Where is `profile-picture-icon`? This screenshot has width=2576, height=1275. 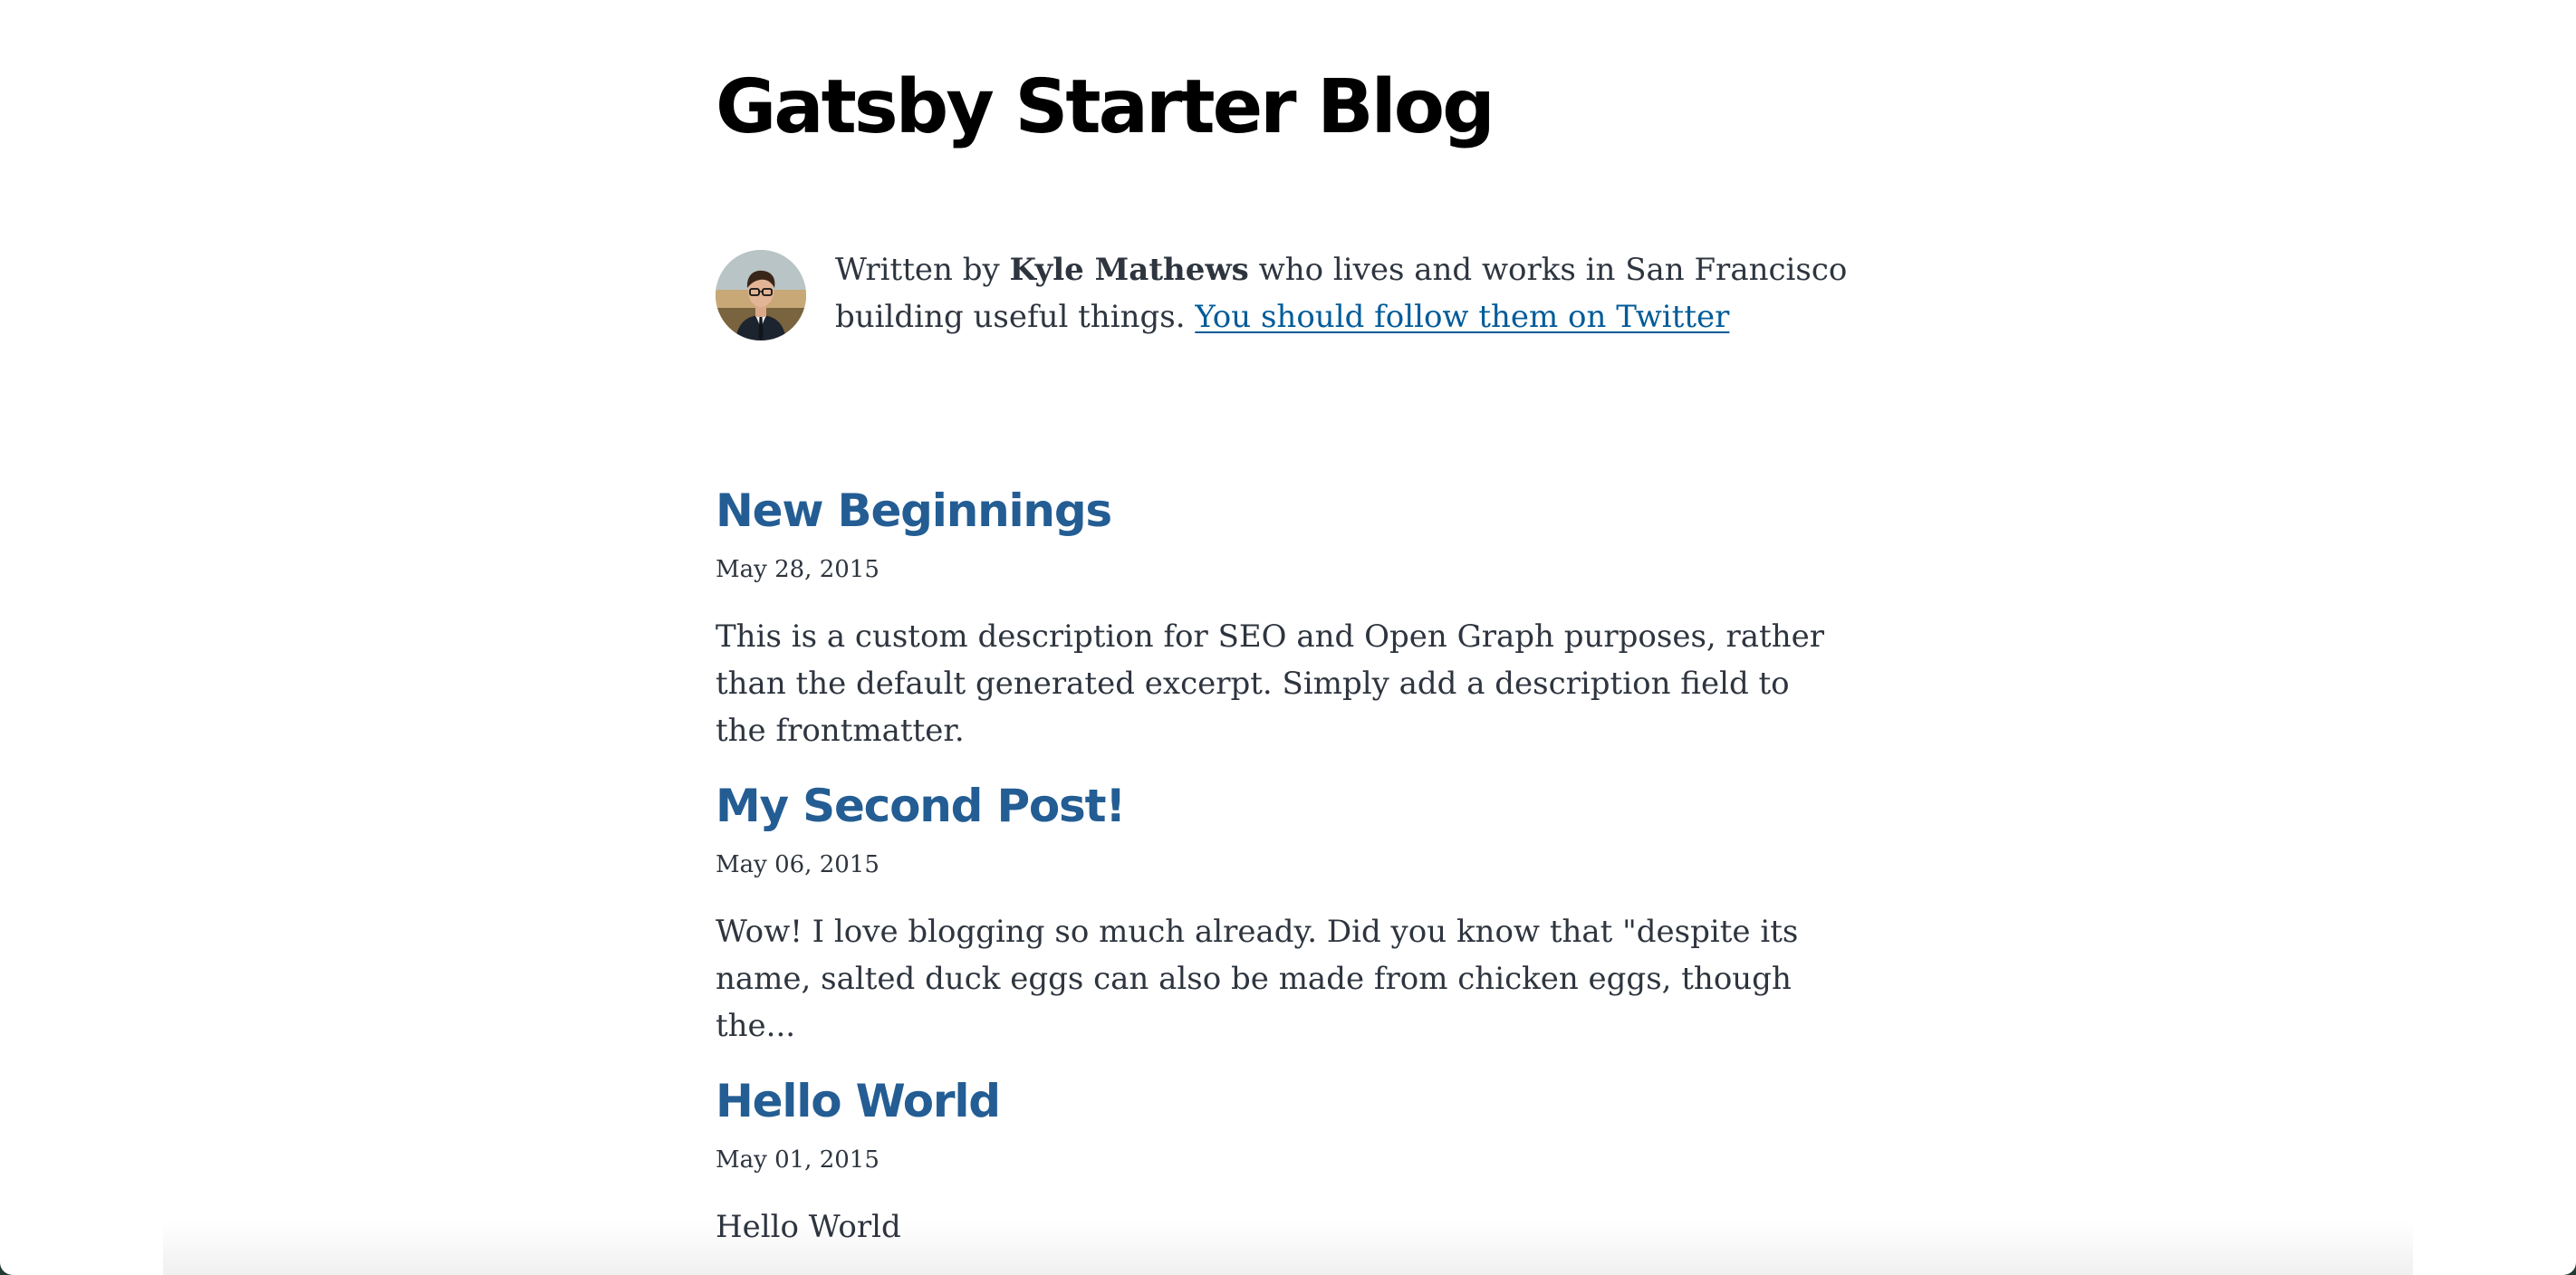 profile-picture-icon is located at coordinates (761, 295).